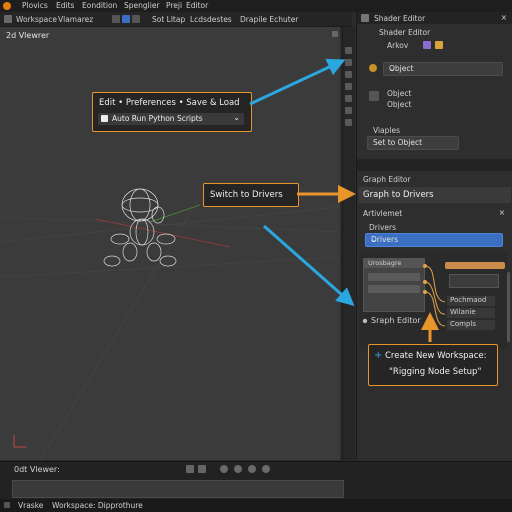 Image resolution: width=512 pixels, height=512 pixels. I want to click on timeline-track, so click(178, 489).